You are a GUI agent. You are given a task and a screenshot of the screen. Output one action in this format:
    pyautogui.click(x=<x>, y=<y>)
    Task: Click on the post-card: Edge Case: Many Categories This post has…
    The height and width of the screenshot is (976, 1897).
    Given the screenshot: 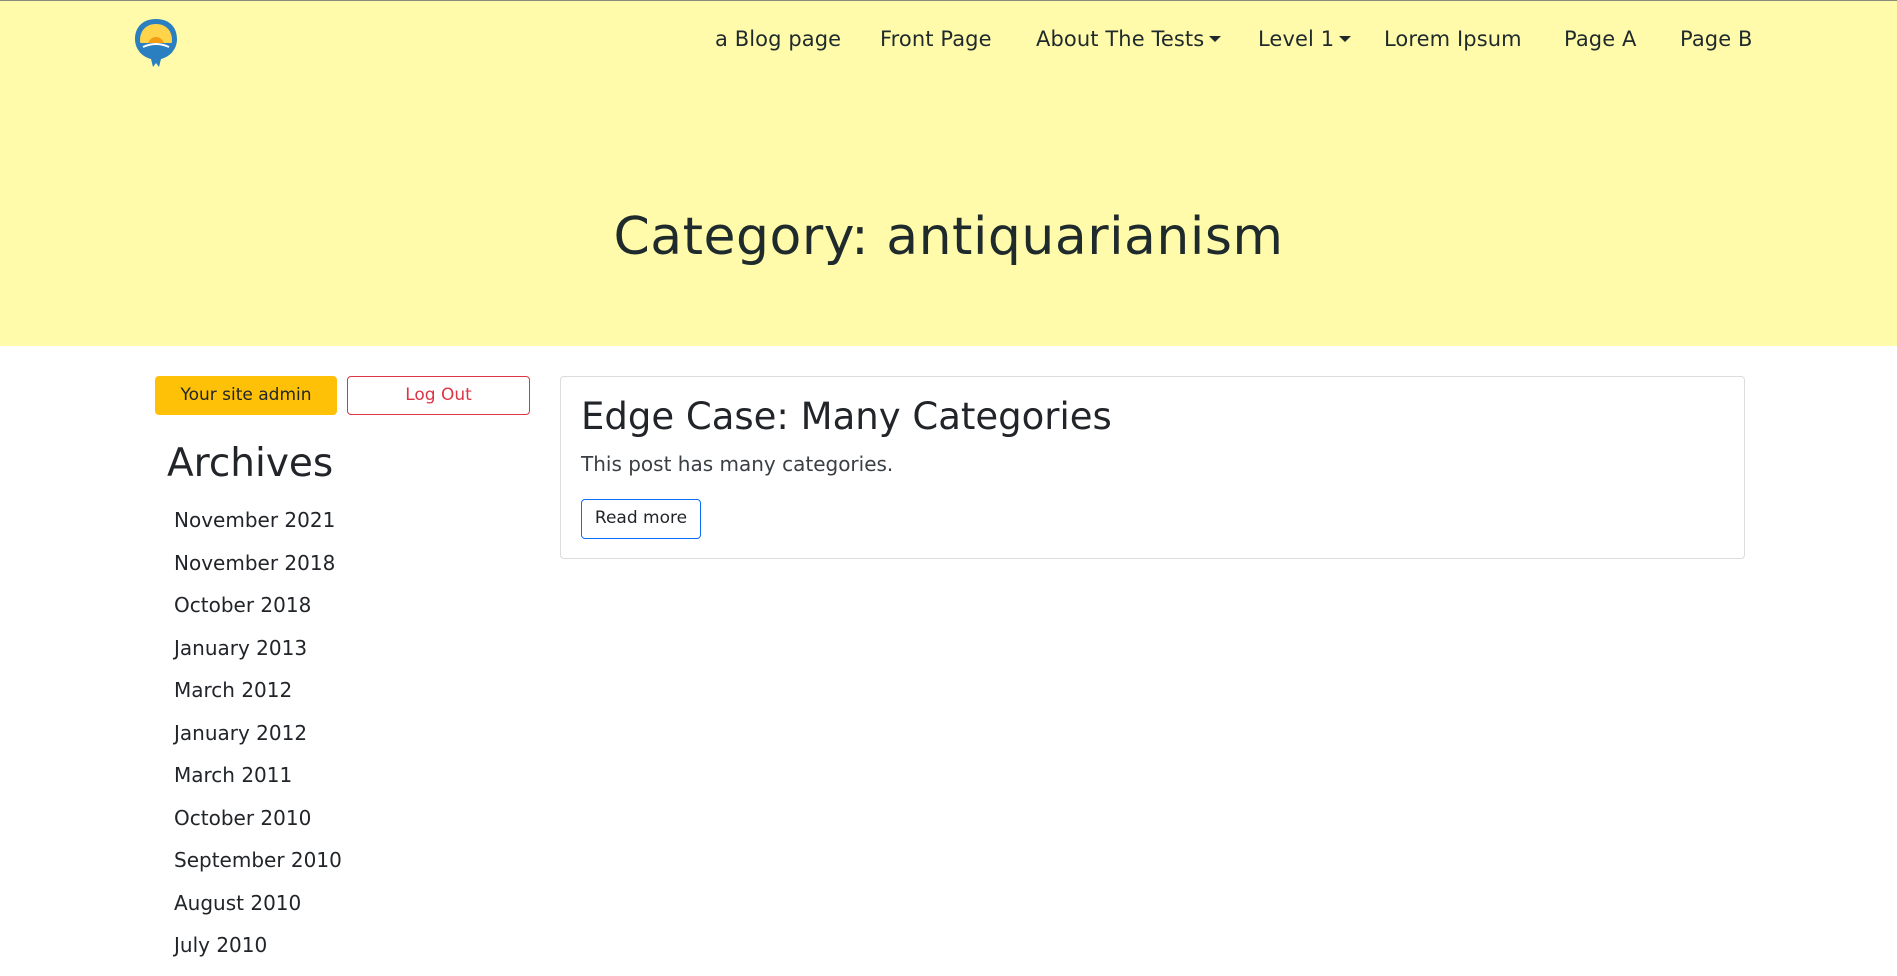 What is the action you would take?
    pyautogui.click(x=1152, y=467)
    